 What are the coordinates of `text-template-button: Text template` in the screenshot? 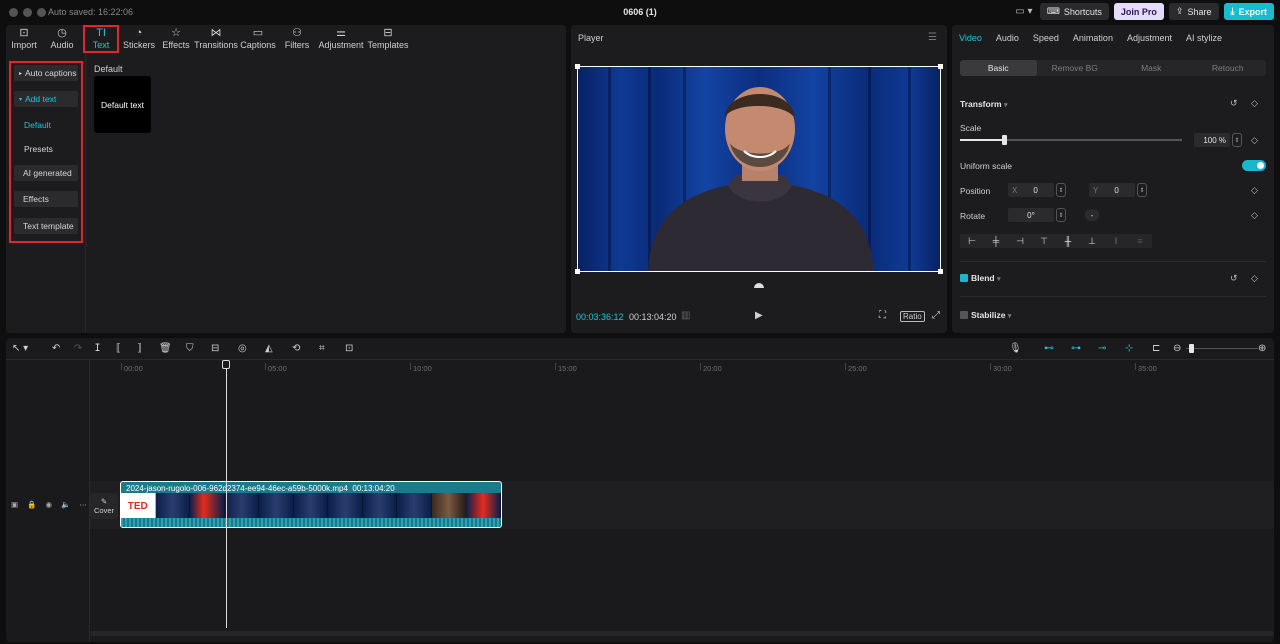 It's located at (46, 226).